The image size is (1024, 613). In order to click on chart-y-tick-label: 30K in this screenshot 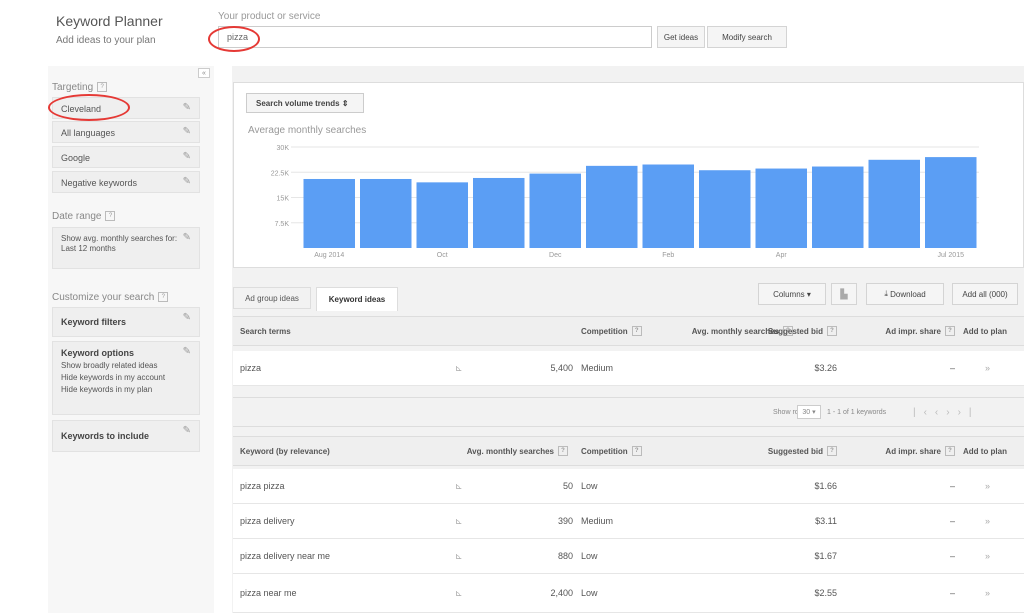, I will do `click(283, 148)`.